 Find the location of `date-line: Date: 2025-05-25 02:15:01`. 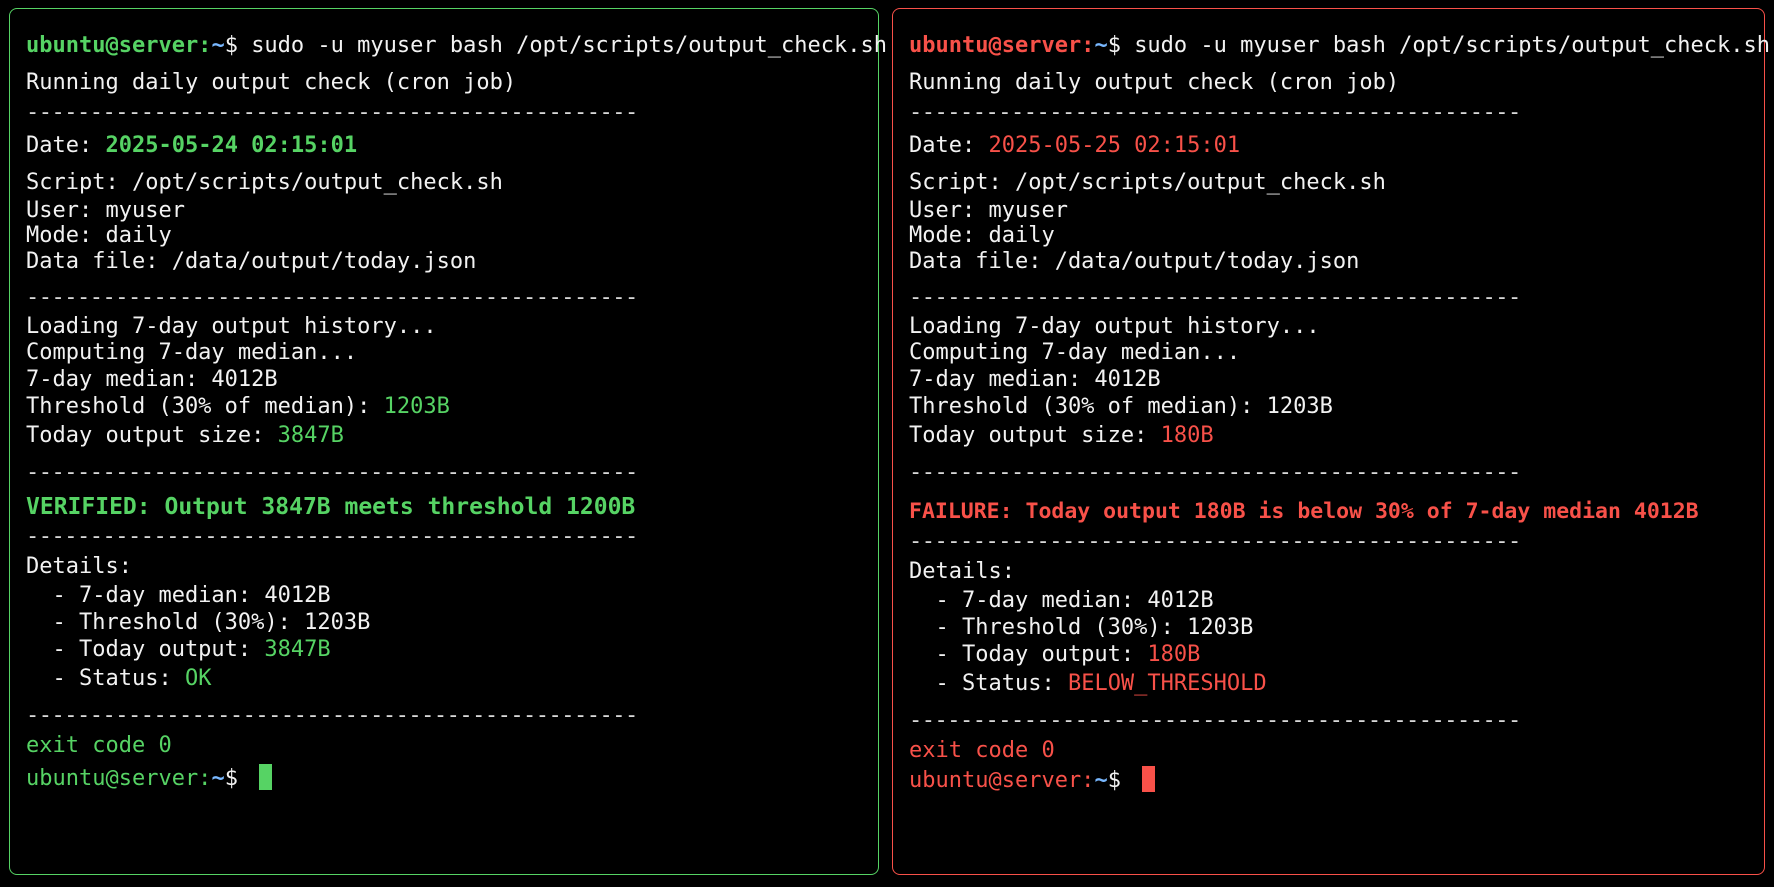

date-line: Date: 2025-05-25 02:15:01 is located at coordinates (1328, 146).